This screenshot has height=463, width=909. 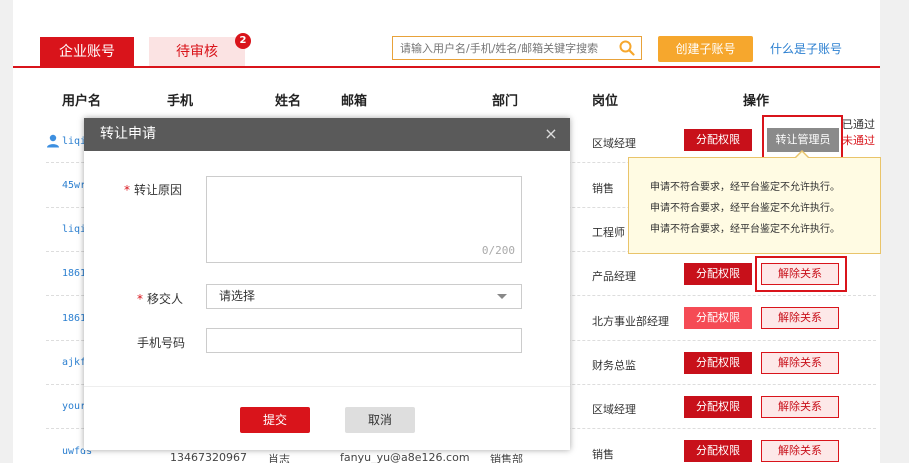 I want to click on col-header-name: 姓名, so click(x=288, y=101).